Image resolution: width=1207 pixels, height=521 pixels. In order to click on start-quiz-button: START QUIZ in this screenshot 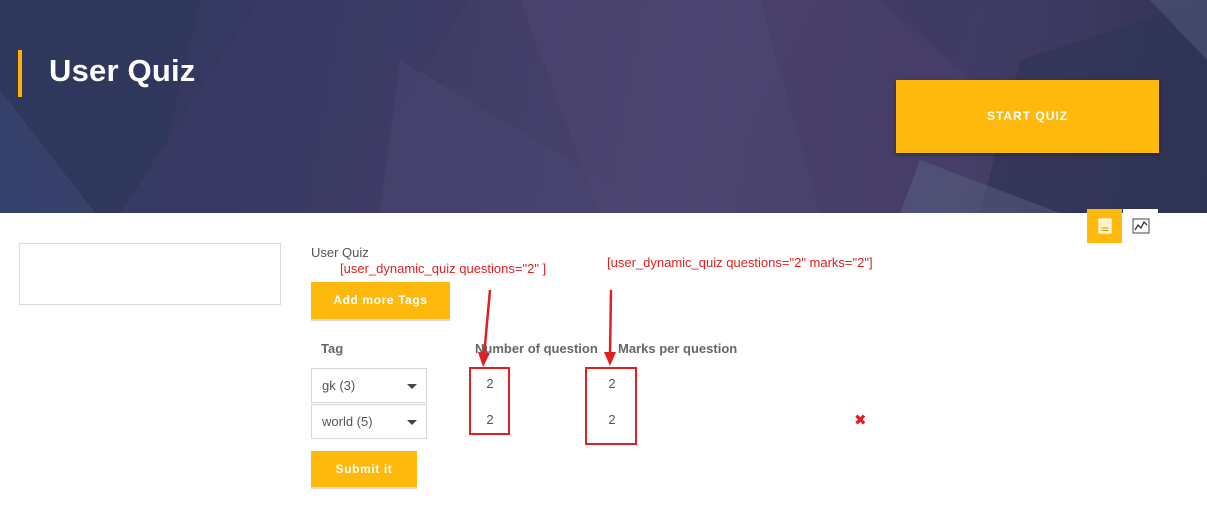, I will do `click(1027, 116)`.